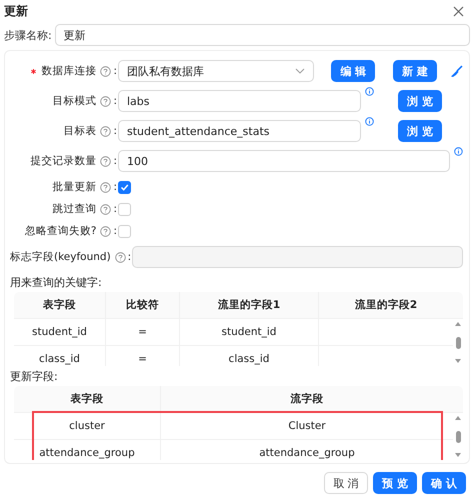  What do you see at coordinates (68, 71) in the screenshot?
I see `field-label: 数据库连接` at bounding box center [68, 71].